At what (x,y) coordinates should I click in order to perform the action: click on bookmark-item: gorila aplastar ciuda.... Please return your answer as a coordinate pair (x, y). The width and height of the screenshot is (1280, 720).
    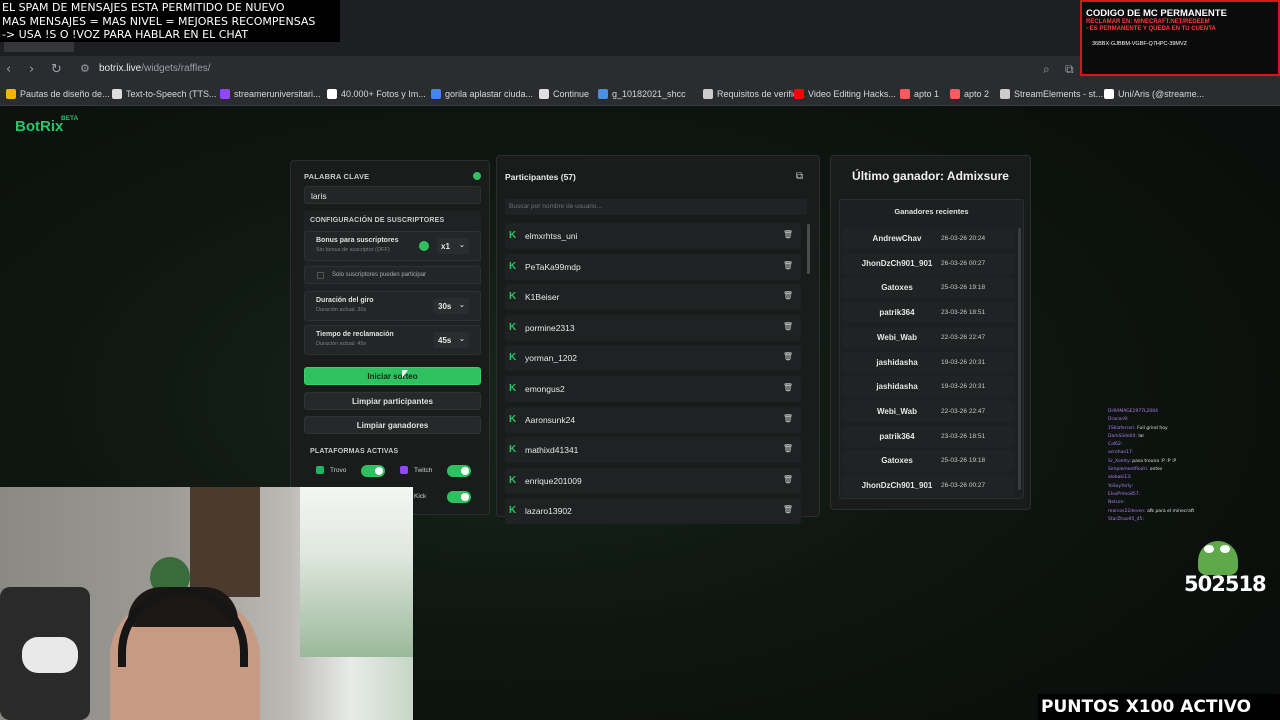
    Looking at the image, I should click on (482, 94).